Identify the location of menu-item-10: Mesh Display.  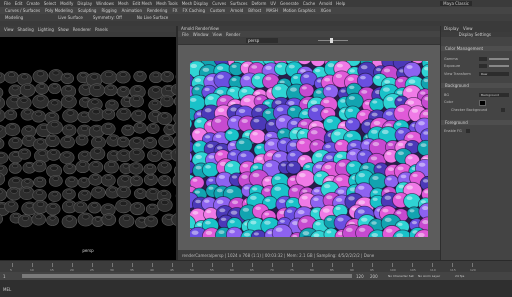
(195, 3).